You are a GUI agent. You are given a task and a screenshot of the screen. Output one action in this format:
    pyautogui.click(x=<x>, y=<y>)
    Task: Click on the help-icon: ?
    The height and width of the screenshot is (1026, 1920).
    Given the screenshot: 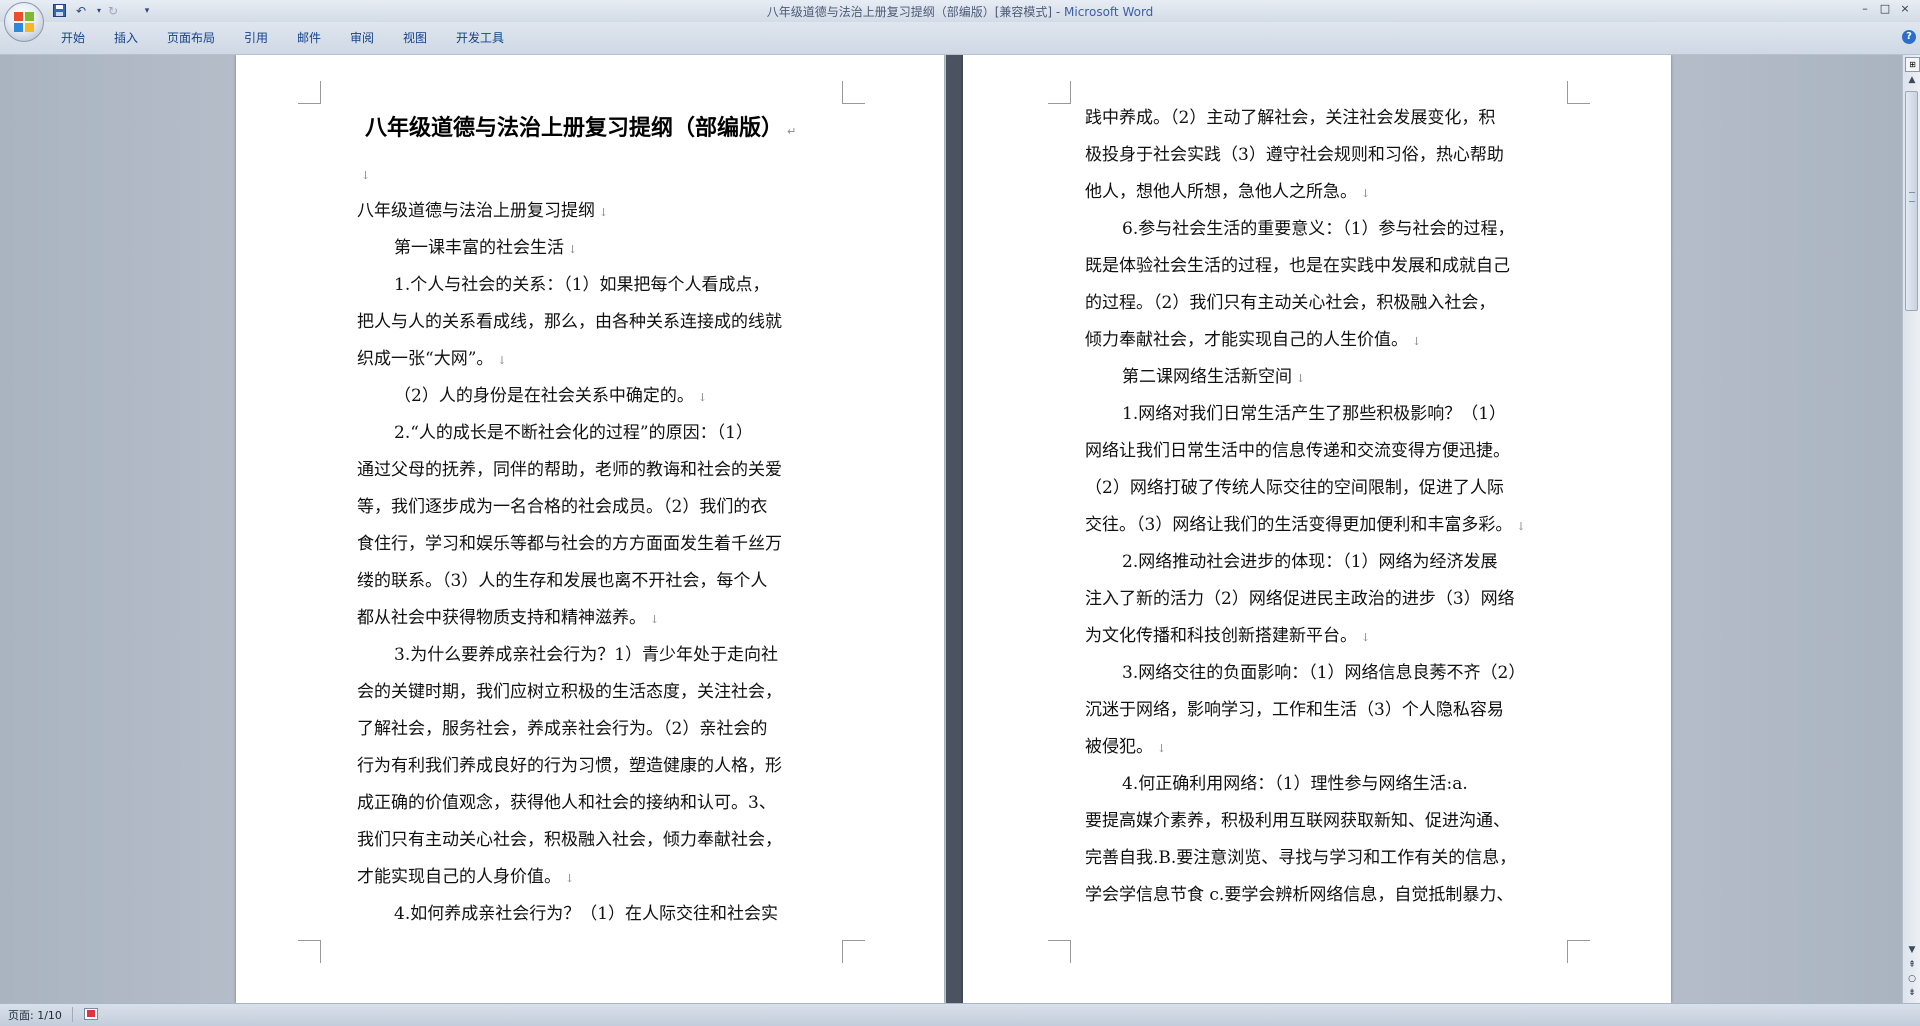 What is the action you would take?
    pyautogui.click(x=1909, y=37)
    